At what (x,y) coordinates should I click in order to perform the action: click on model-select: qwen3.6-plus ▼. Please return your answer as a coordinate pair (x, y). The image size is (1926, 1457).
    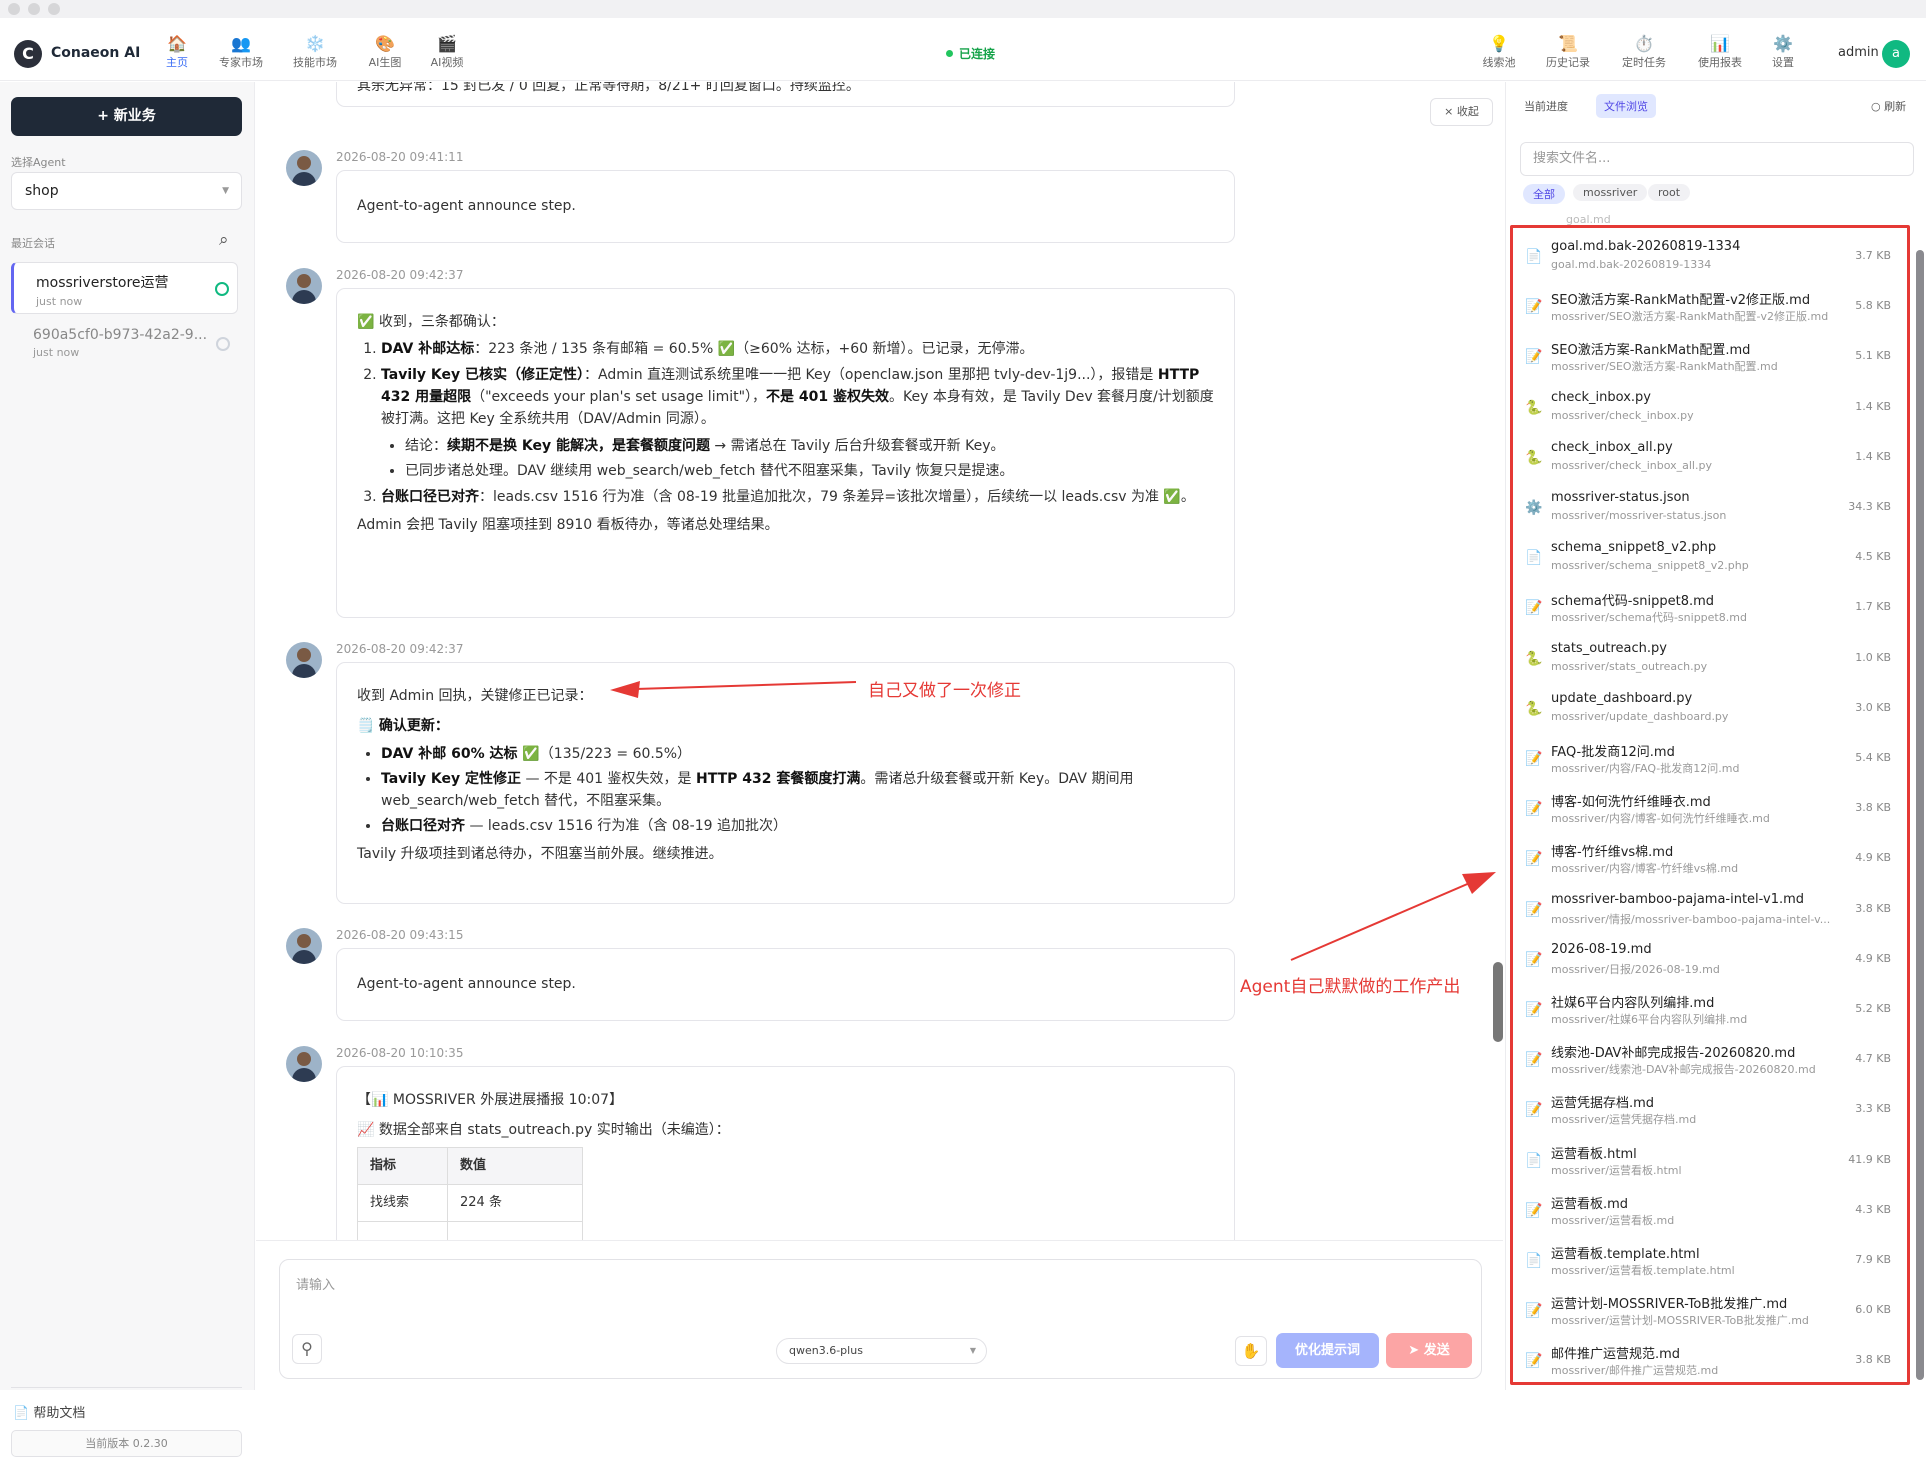
    Looking at the image, I should click on (881, 1351).